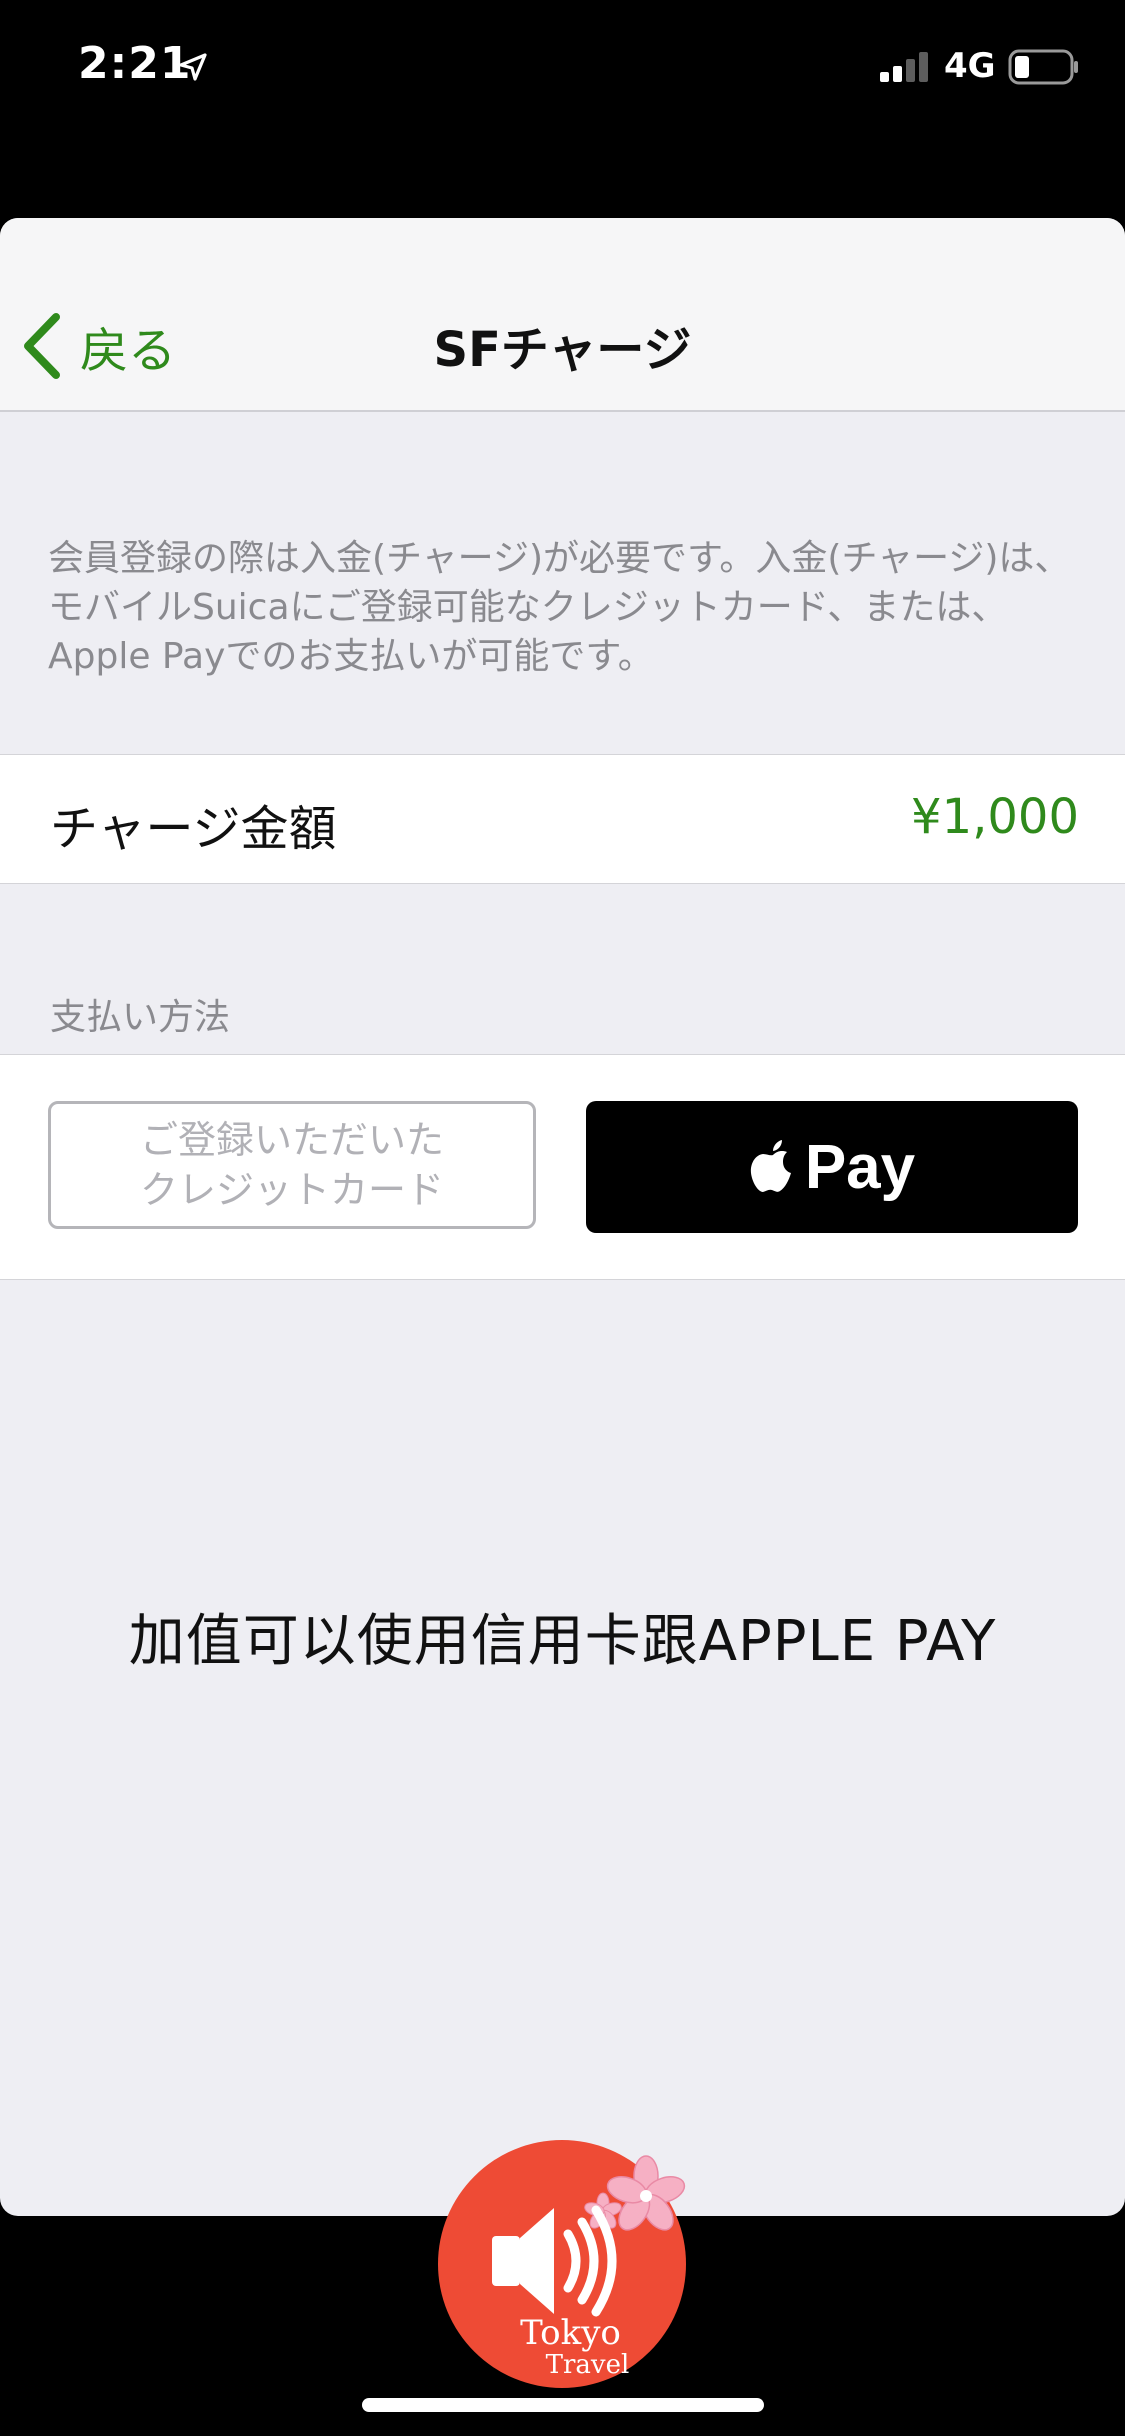 This screenshot has width=1125, height=2436. I want to click on network-type: 4G, so click(970, 66).